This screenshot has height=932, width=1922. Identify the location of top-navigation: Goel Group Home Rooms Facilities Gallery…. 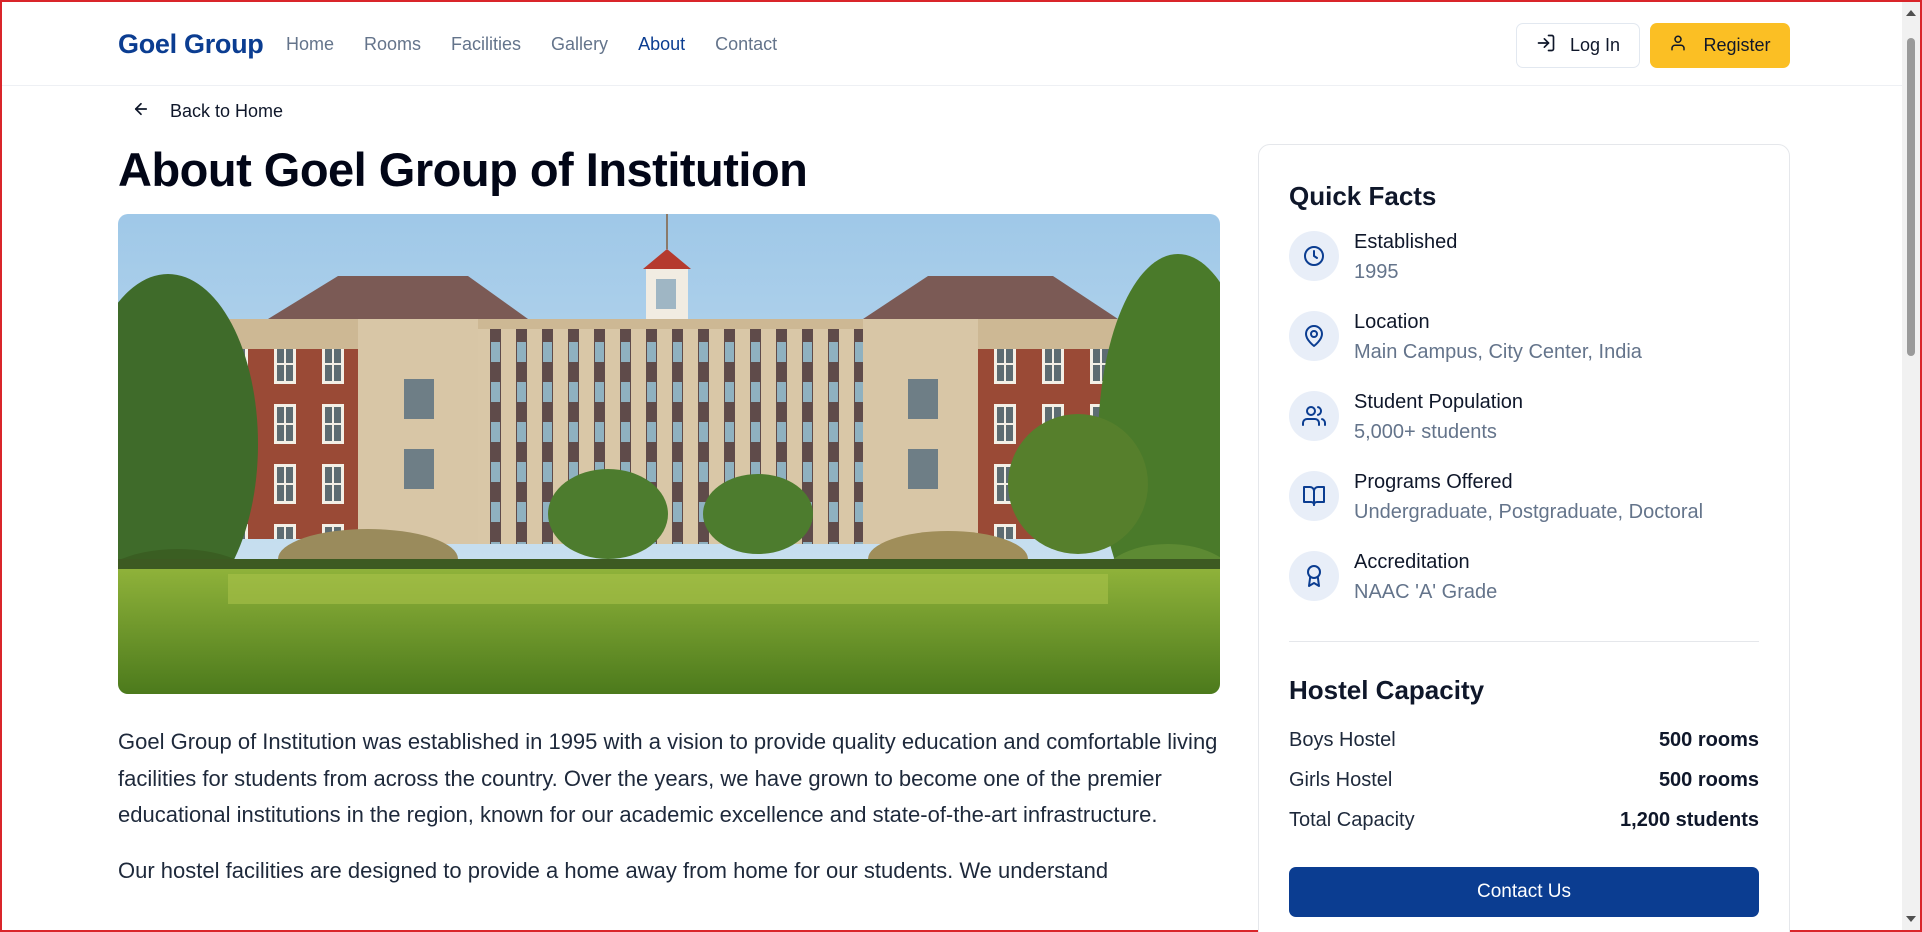
(961, 44).